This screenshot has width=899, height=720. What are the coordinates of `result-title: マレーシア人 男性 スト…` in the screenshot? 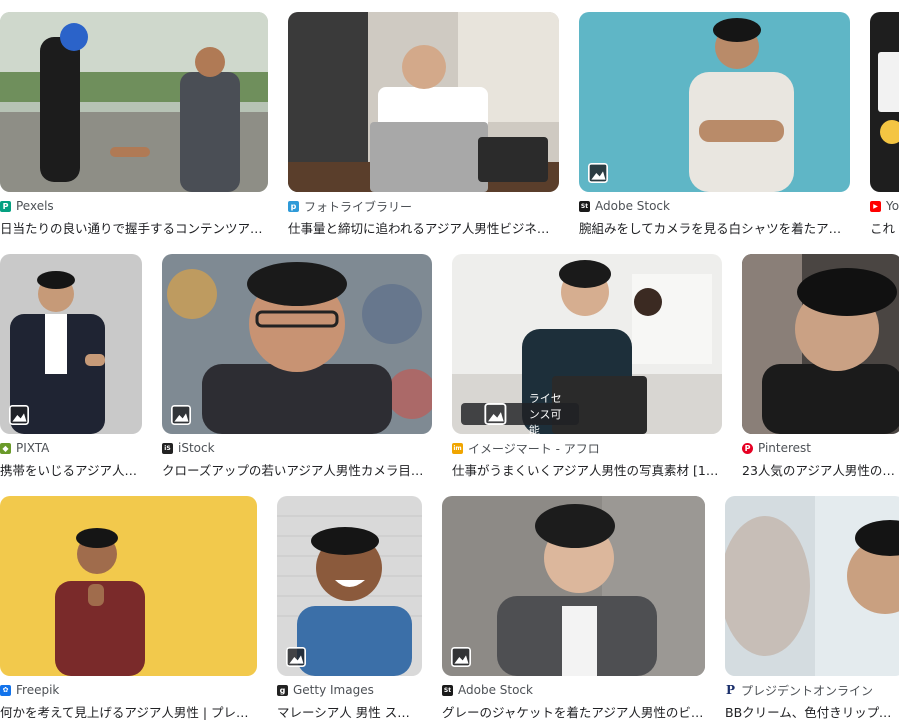 It's located at (349, 711).